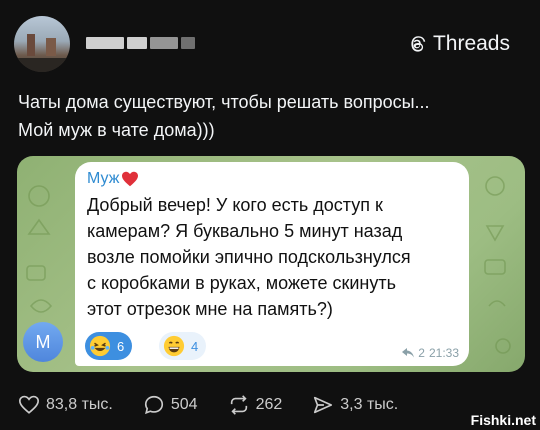 Image resolution: width=540 pixels, height=430 pixels. I want to click on brand-label: Threads, so click(471, 43).